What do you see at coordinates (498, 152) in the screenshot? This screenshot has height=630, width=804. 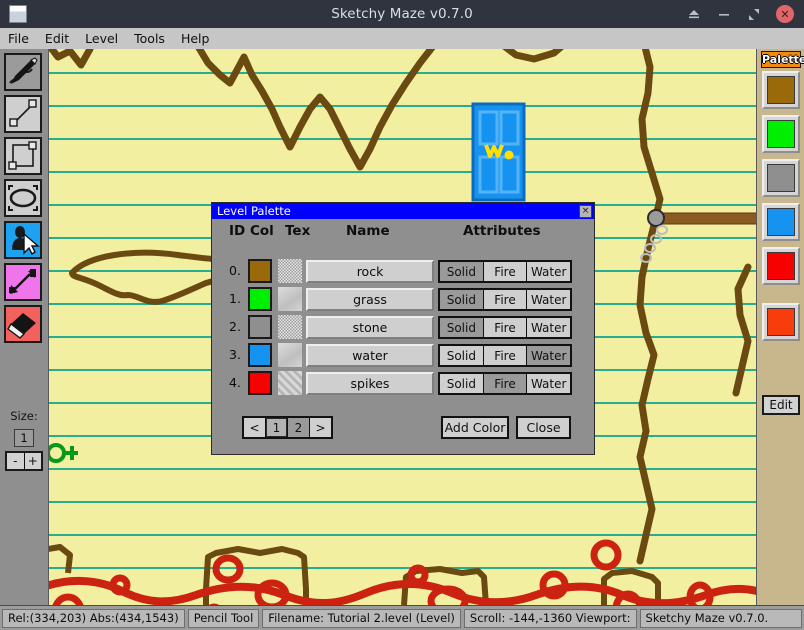 I see `door-doodad` at bounding box center [498, 152].